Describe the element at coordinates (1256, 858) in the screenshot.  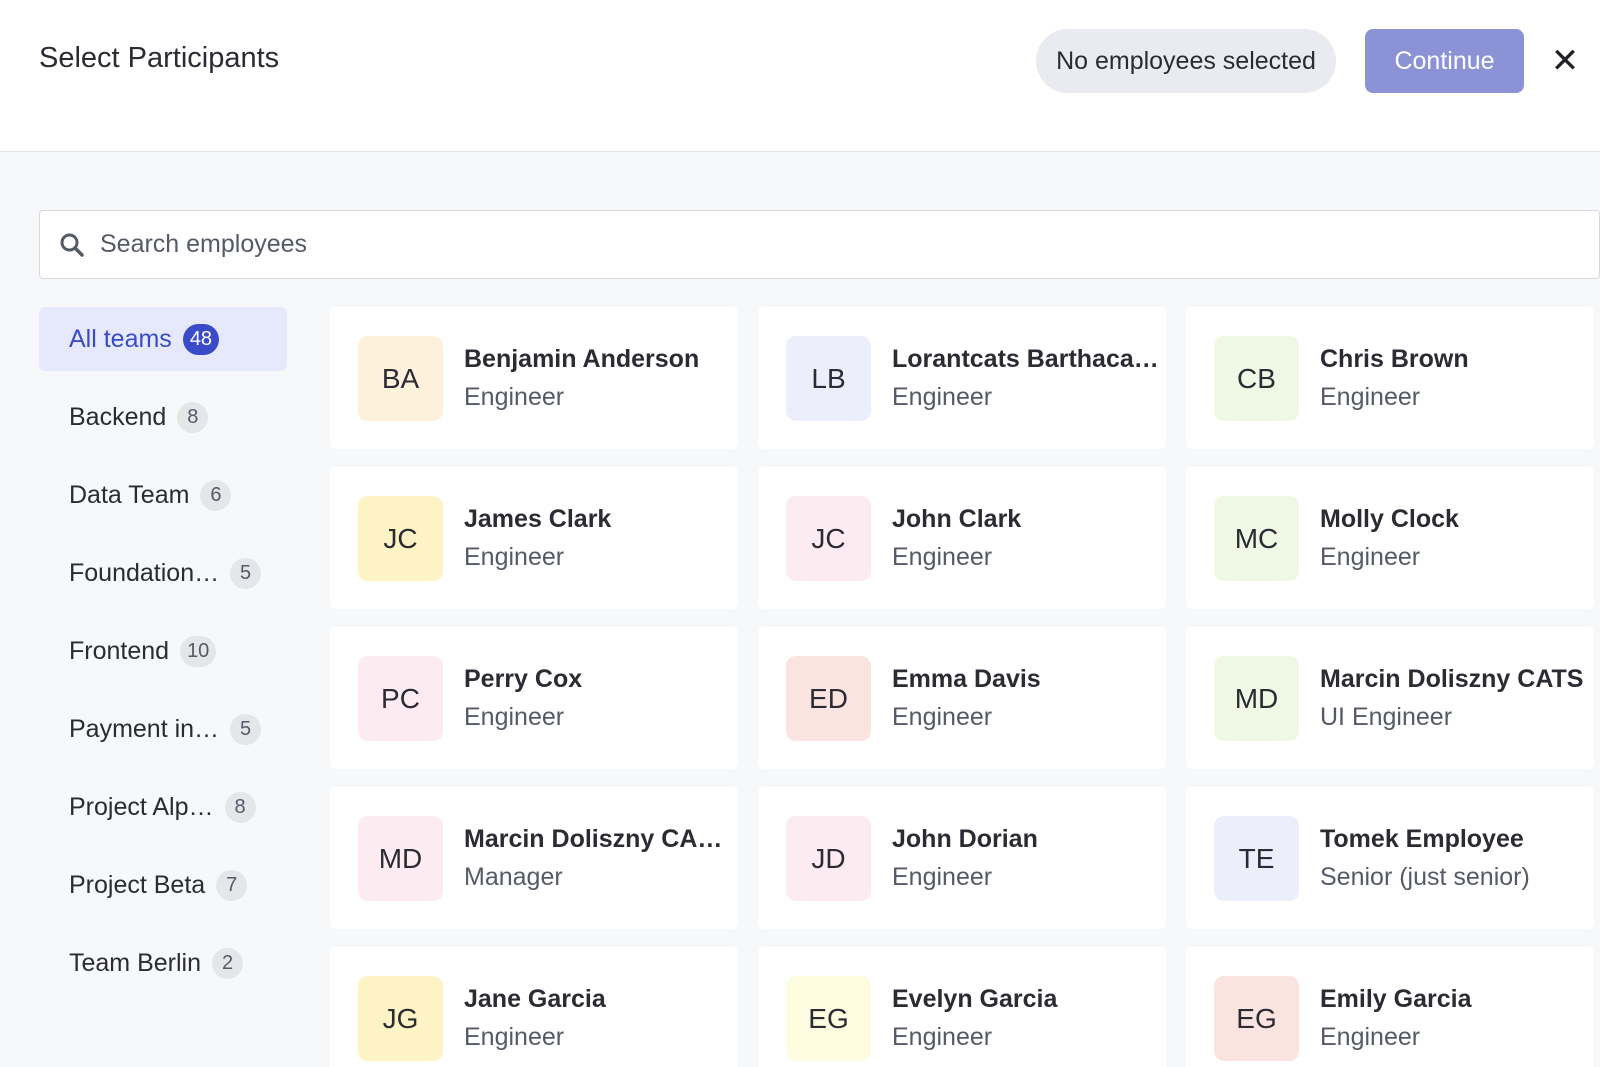
I see `avatar: TE` at that location.